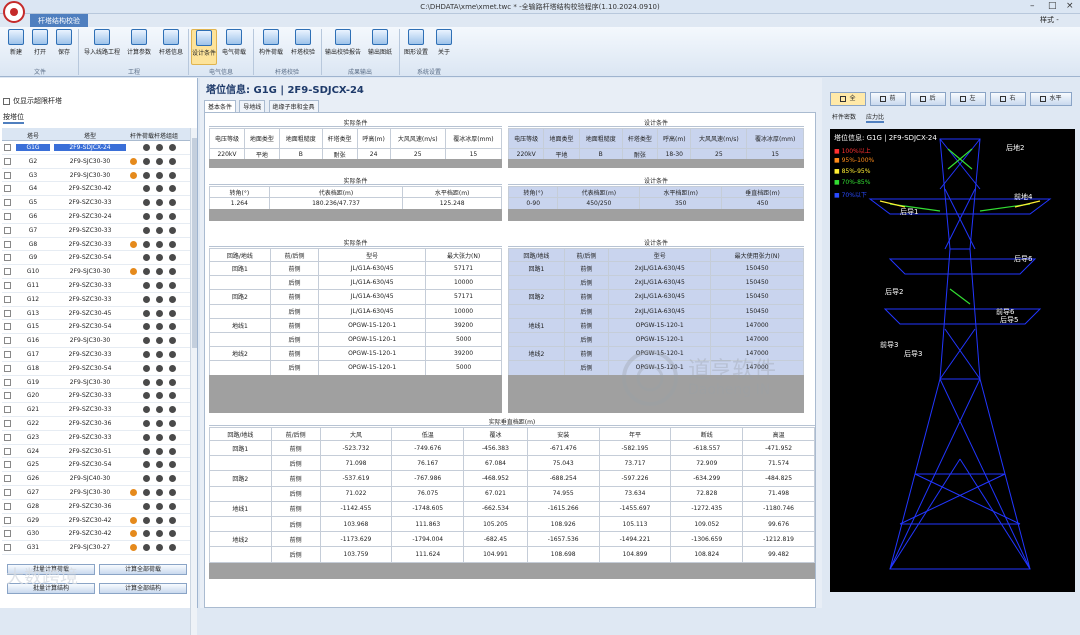 This screenshot has width=1080, height=635. What do you see at coordinates (96, 176) in the screenshot?
I see `table-row: G3 2F9-SJC30-30` at bounding box center [96, 176].